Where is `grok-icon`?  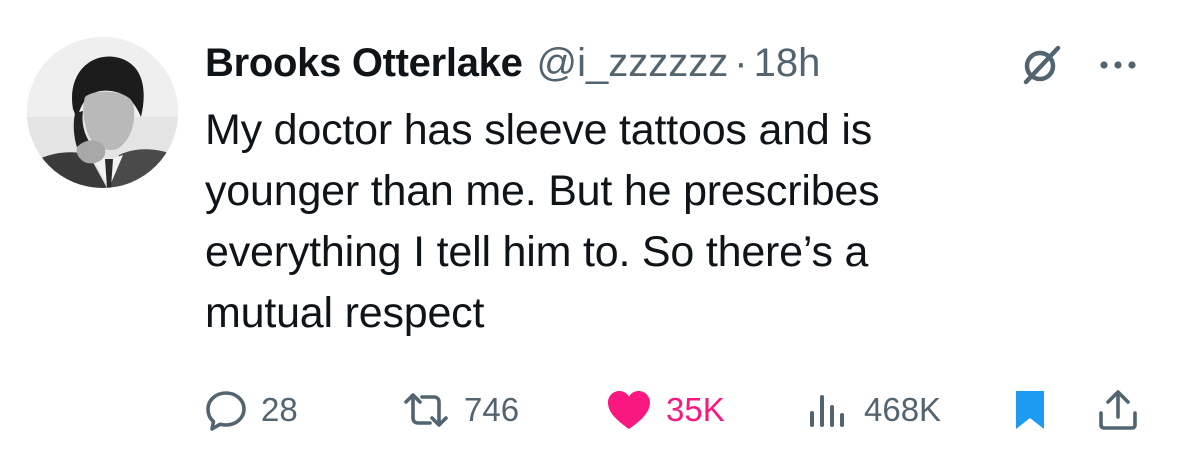
grok-icon is located at coordinates (1041, 65).